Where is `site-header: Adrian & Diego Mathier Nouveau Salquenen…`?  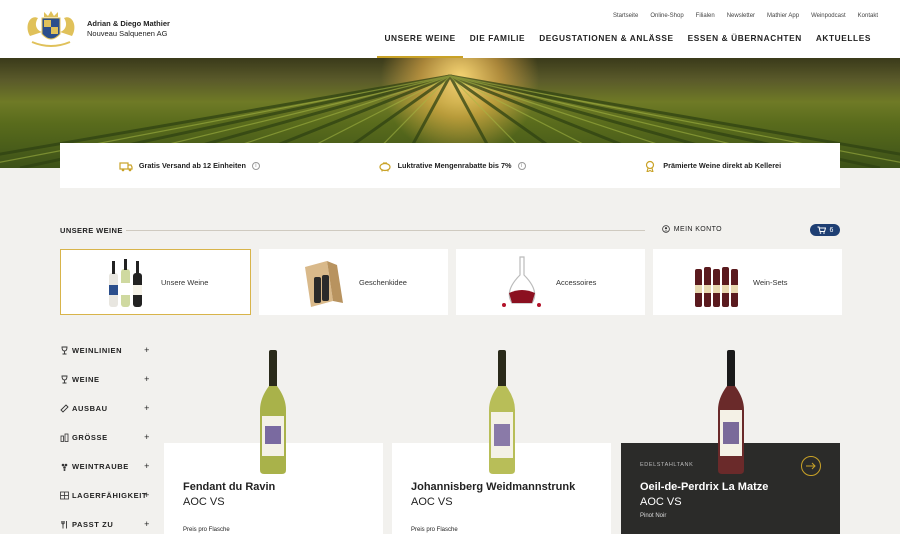
site-header: Adrian & Diego Mathier Nouveau Salquenen… is located at coordinates (450, 29).